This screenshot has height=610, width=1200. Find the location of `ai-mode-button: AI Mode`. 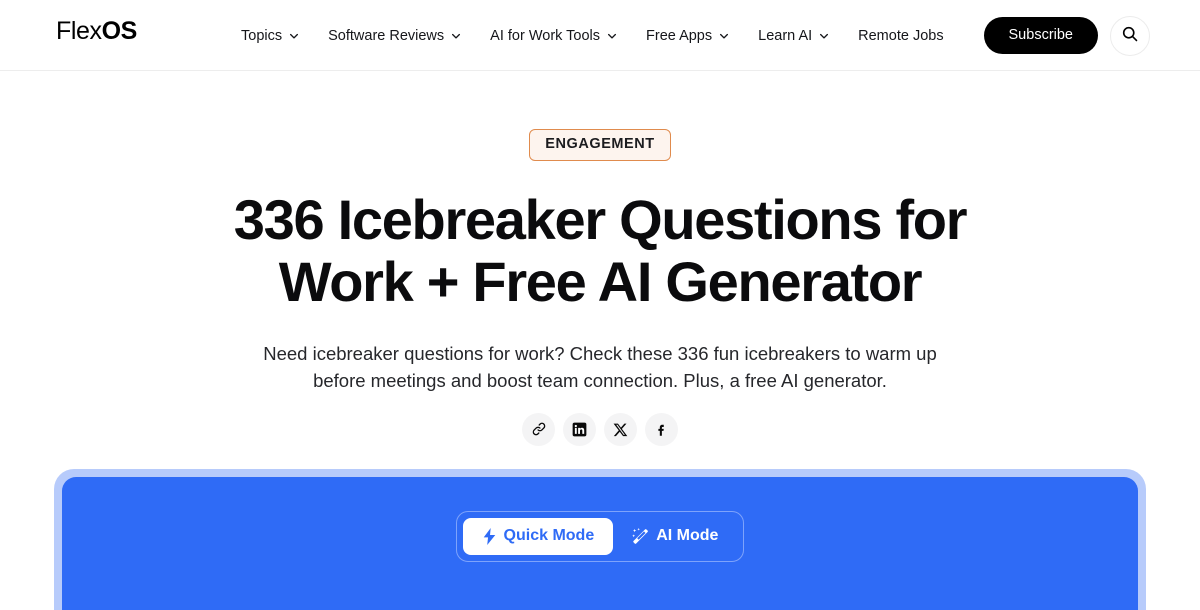

ai-mode-button: AI Mode is located at coordinates (675, 536).